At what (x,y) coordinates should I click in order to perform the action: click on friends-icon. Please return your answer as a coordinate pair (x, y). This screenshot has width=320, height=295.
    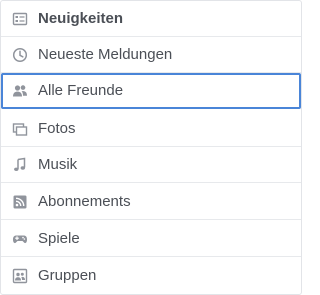
    Looking at the image, I should click on (20, 91).